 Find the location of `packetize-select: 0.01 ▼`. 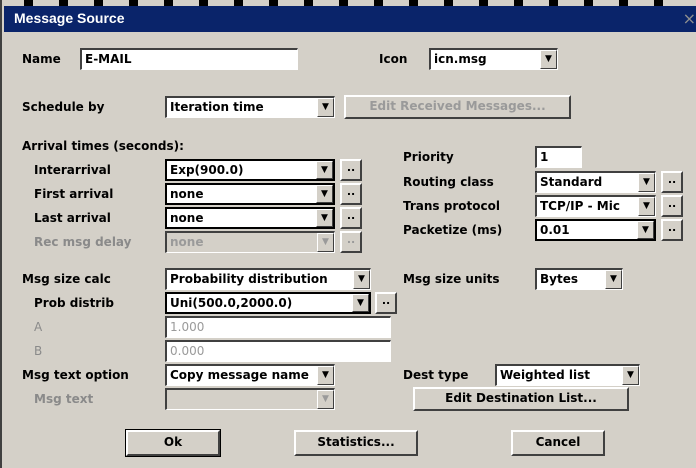

packetize-select: 0.01 ▼ is located at coordinates (595, 230).